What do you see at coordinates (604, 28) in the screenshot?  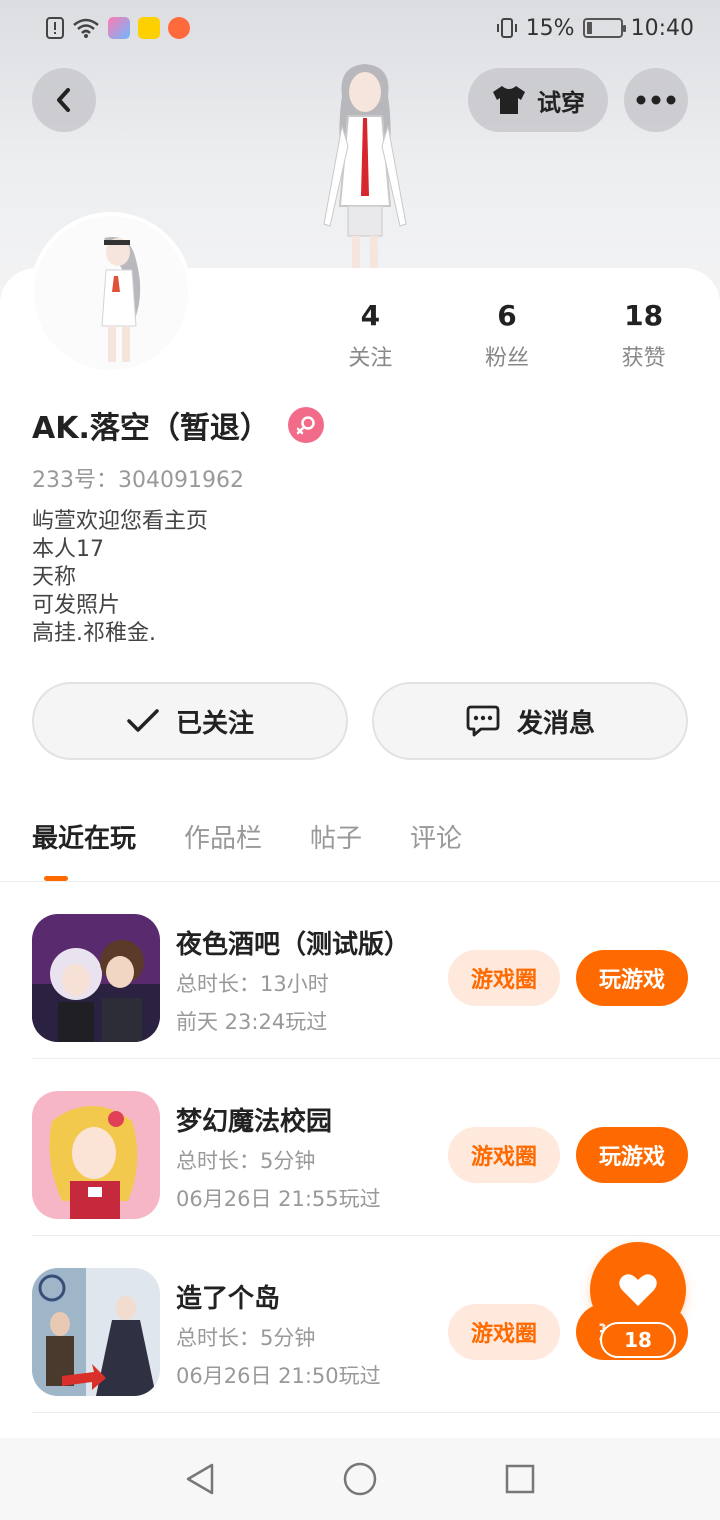 I see `battery-icon` at bounding box center [604, 28].